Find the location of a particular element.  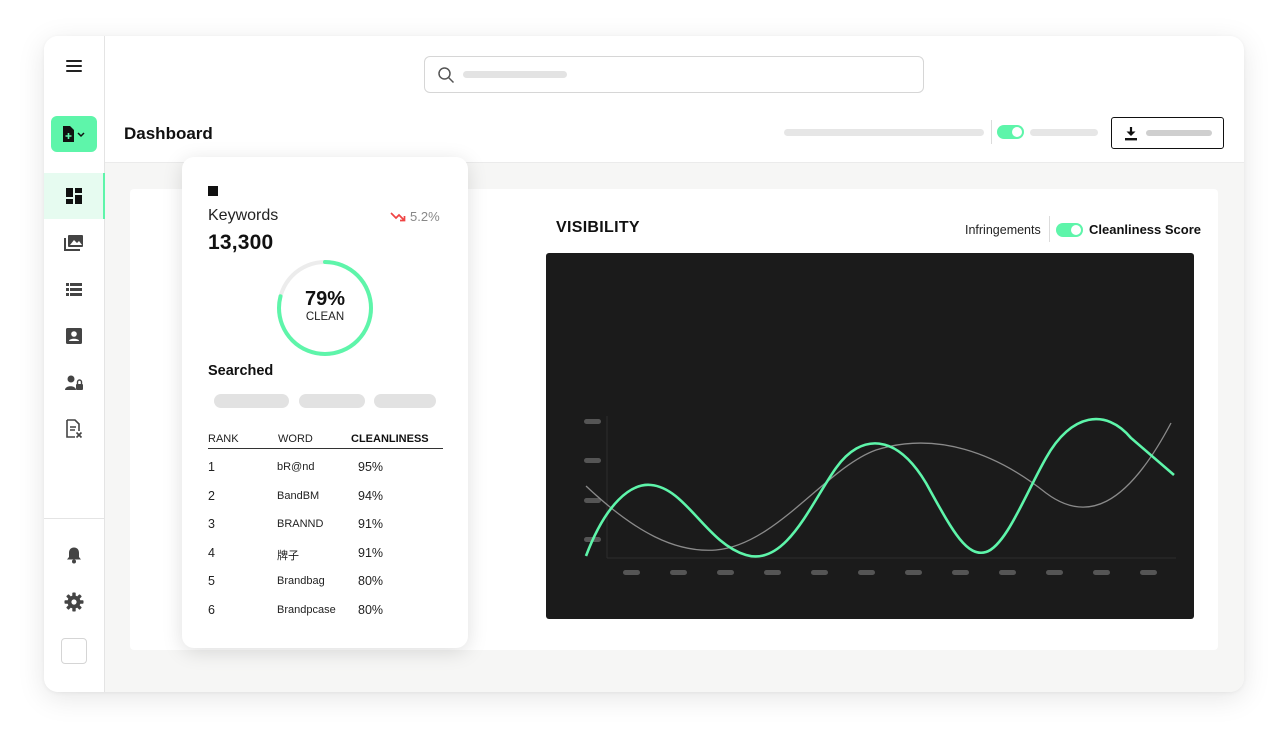

table-row: 6 Brandpcase 80% is located at coordinates (325, 614).